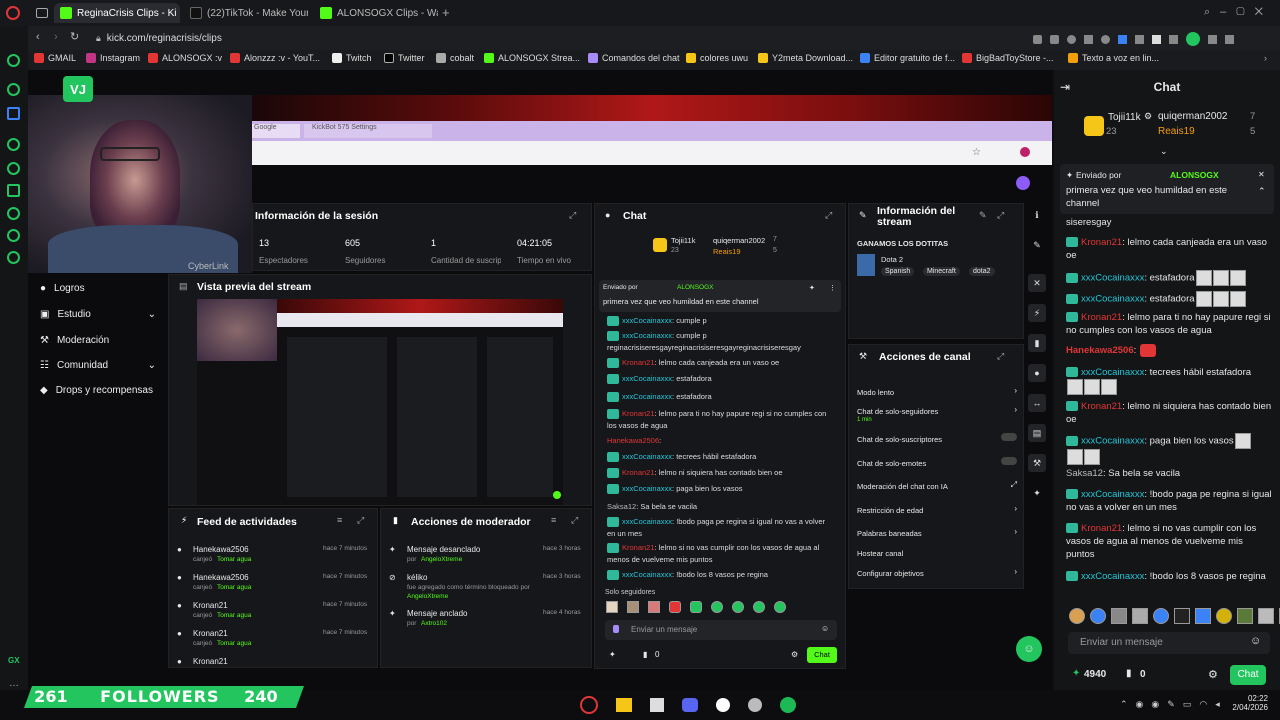  What do you see at coordinates (98, 314) in the screenshot?
I see `sidebar-item-estudio: ▣ Estudio ⌄` at bounding box center [98, 314].